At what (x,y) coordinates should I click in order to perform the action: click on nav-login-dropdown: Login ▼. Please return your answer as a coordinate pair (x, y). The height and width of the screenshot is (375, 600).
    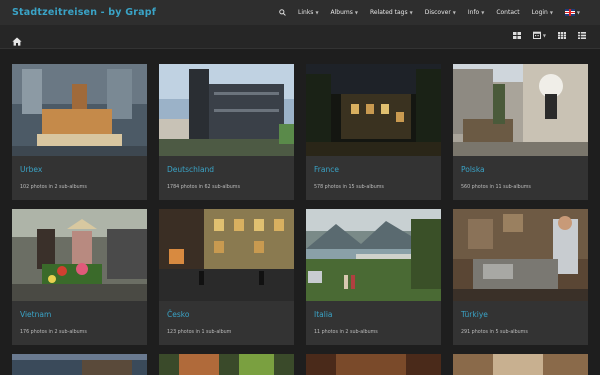
    Looking at the image, I should click on (542, 12).